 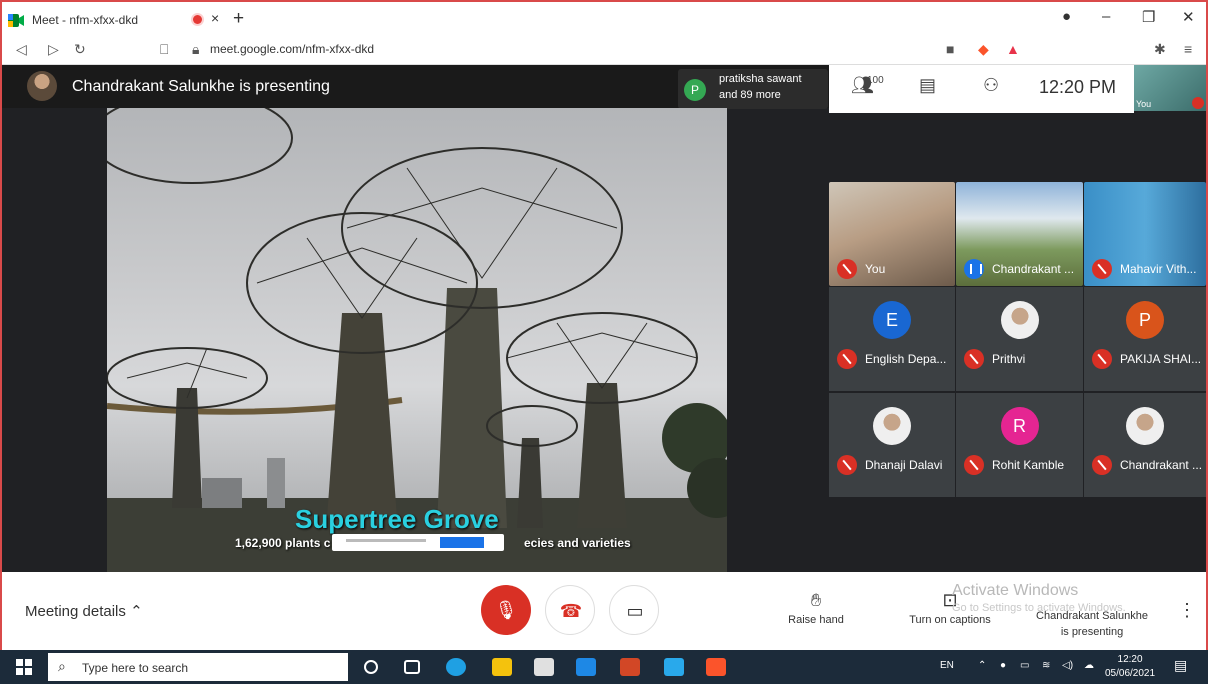 I want to click on presenting-status-line1: Chandrakant Salunkhe, so click(x=1092, y=616).